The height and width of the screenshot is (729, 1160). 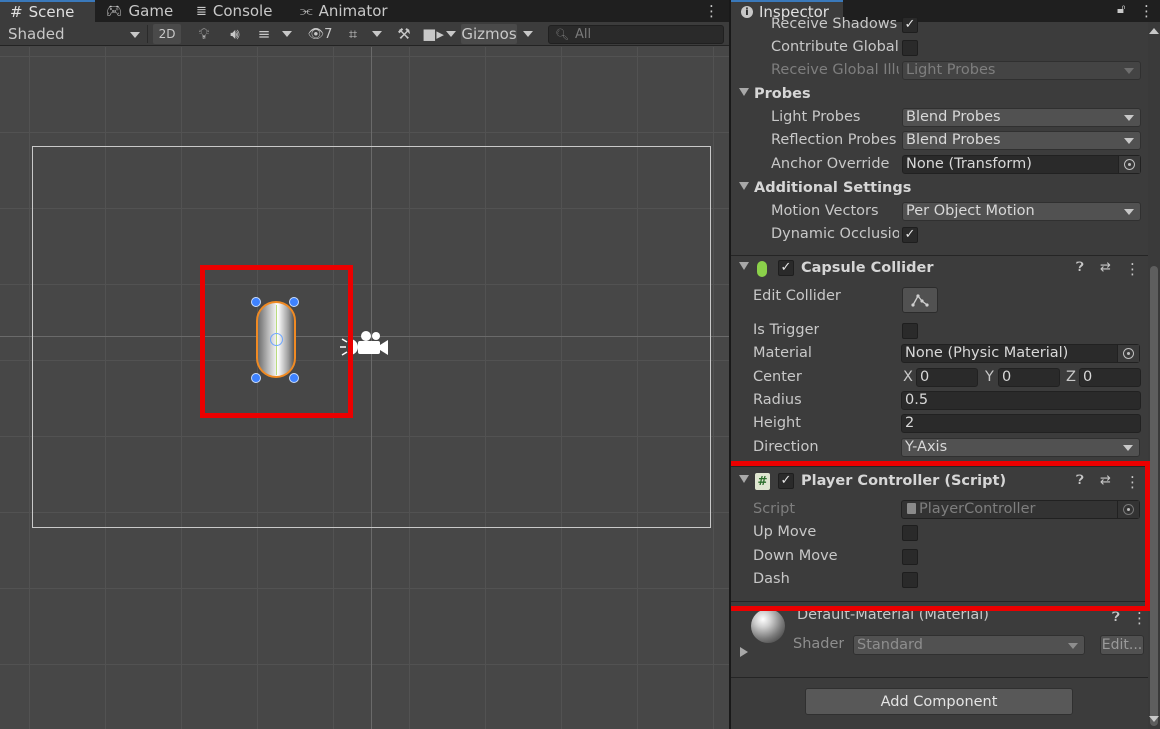 I want to click on gizmos-dropdown-chevron-icon, so click(x=528, y=34).